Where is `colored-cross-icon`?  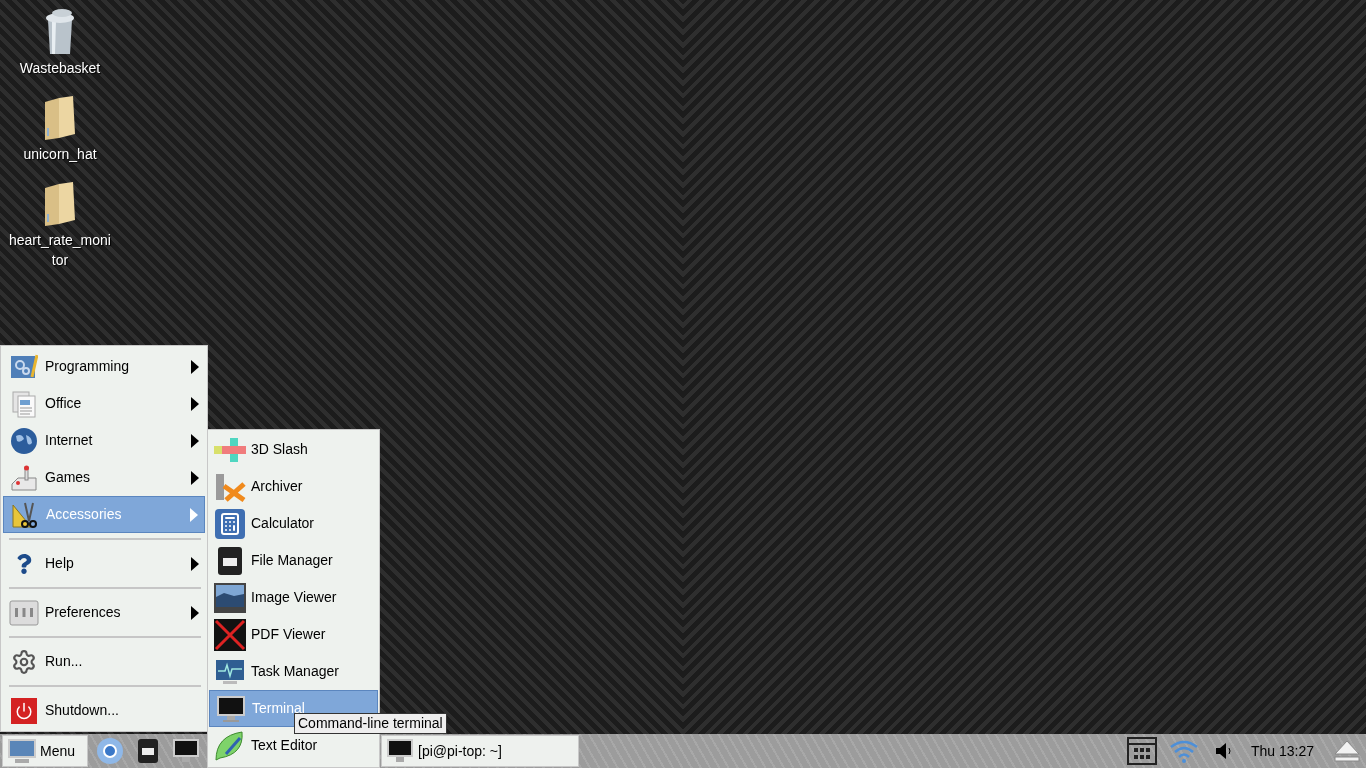
colored-cross-icon is located at coordinates (230, 449).